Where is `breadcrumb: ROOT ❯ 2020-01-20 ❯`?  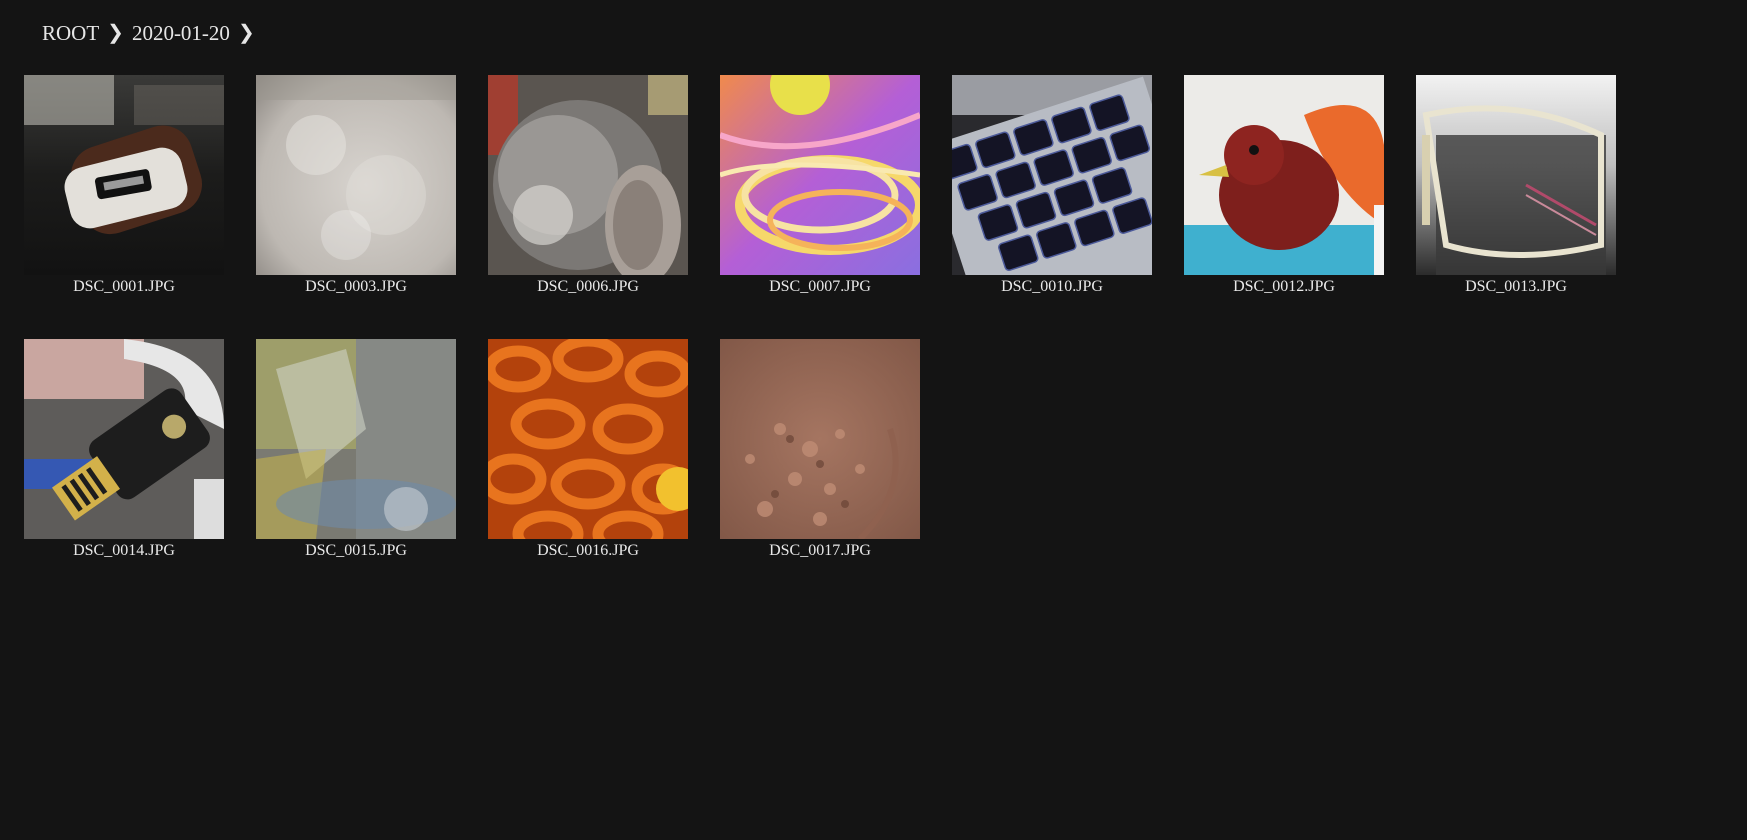 breadcrumb: ROOT ❯ 2020-01-20 ❯ is located at coordinates (148, 33).